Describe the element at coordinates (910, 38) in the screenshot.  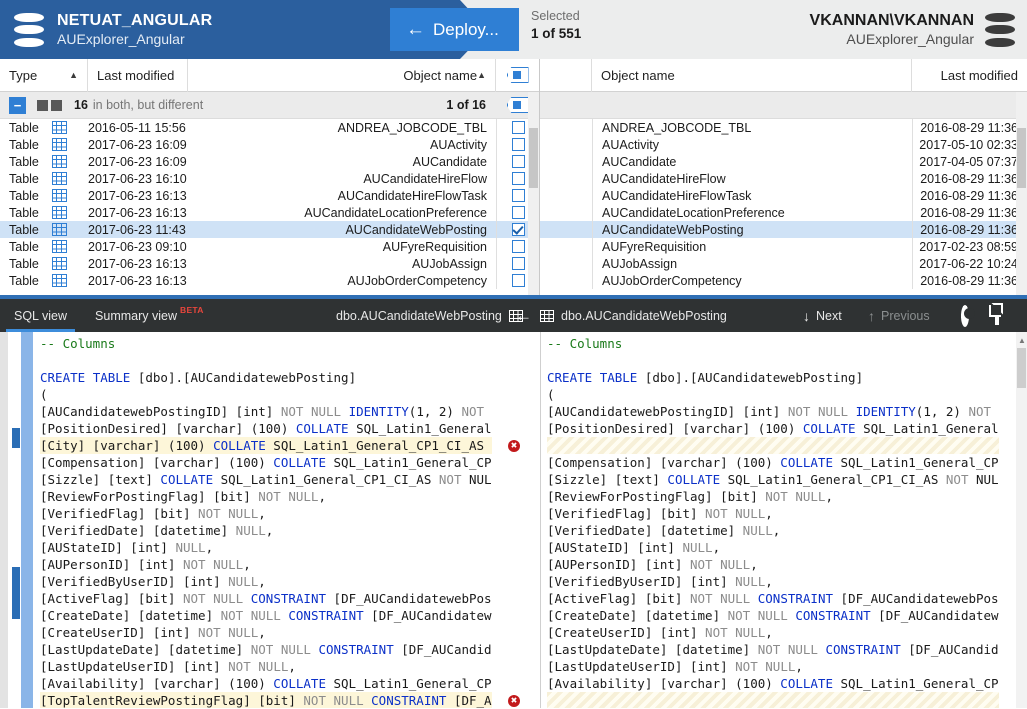
I see `target-db-subtitle: AUExplorer_Angular` at that location.